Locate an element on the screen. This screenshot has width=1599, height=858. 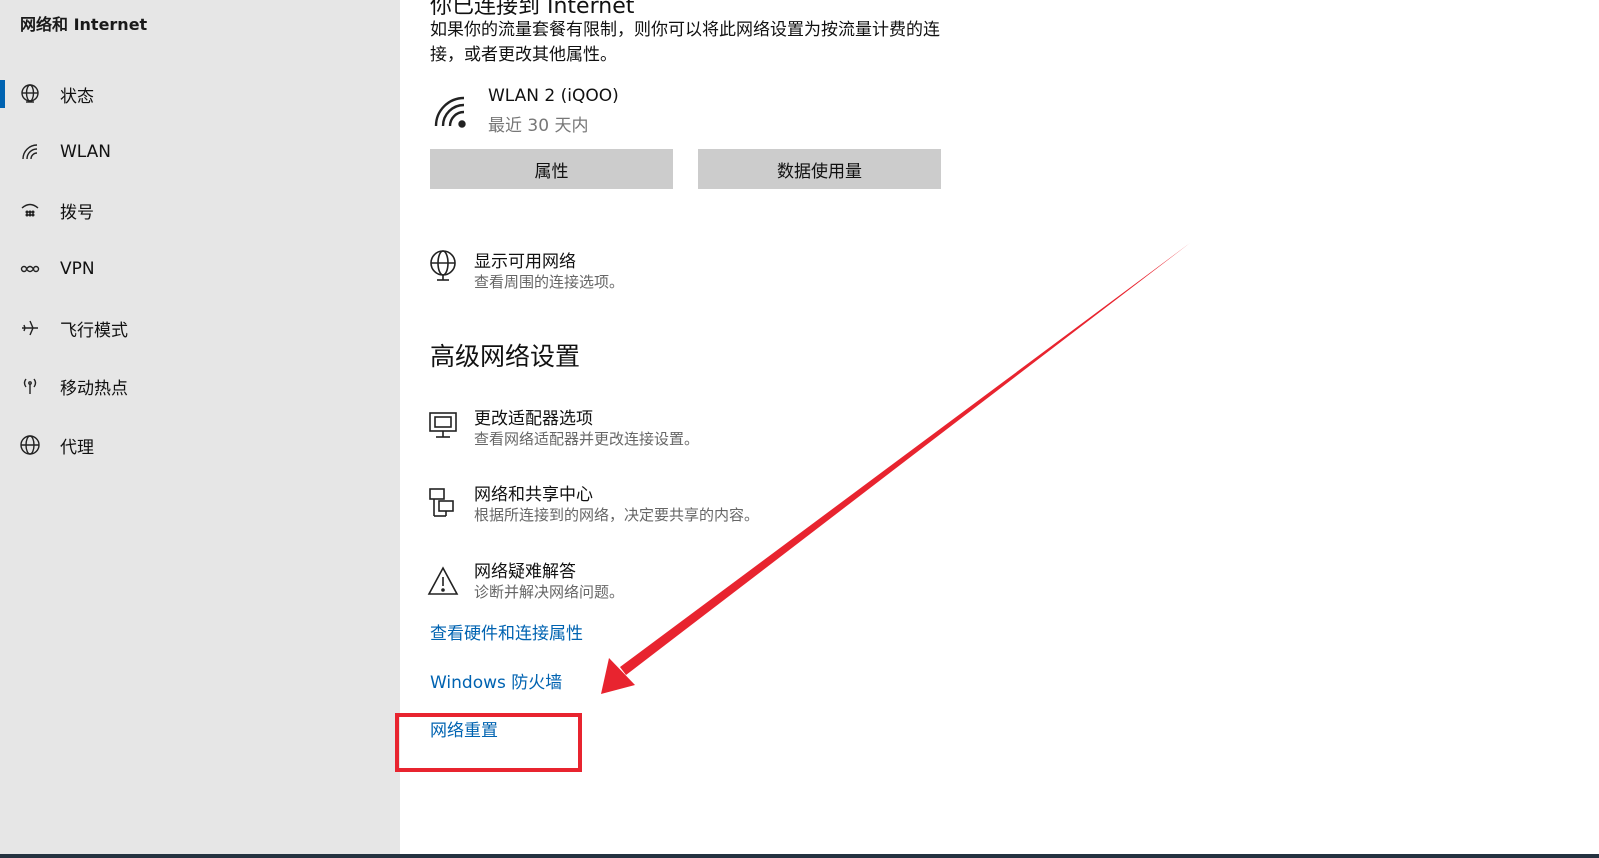
sidebar-item-label: VPN is located at coordinates (77, 269).